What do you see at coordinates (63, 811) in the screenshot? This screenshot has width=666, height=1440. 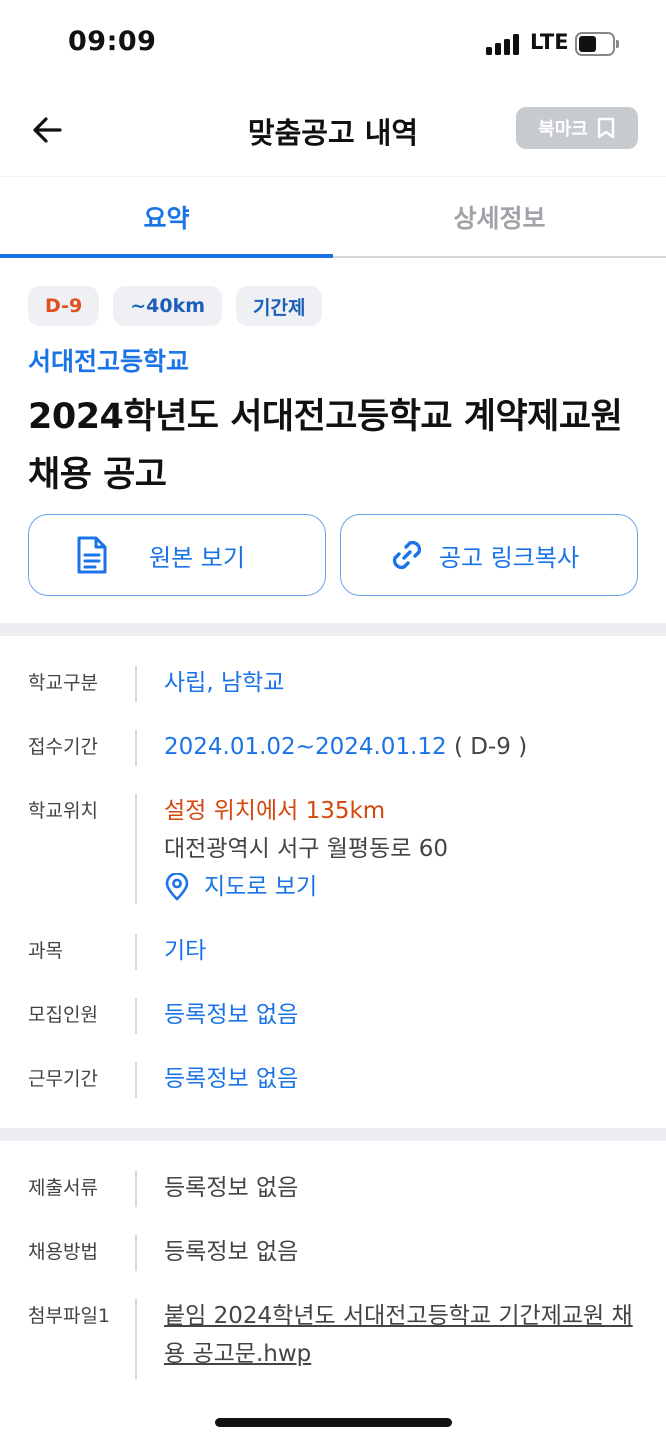 I see `info-label: 학교위치` at bounding box center [63, 811].